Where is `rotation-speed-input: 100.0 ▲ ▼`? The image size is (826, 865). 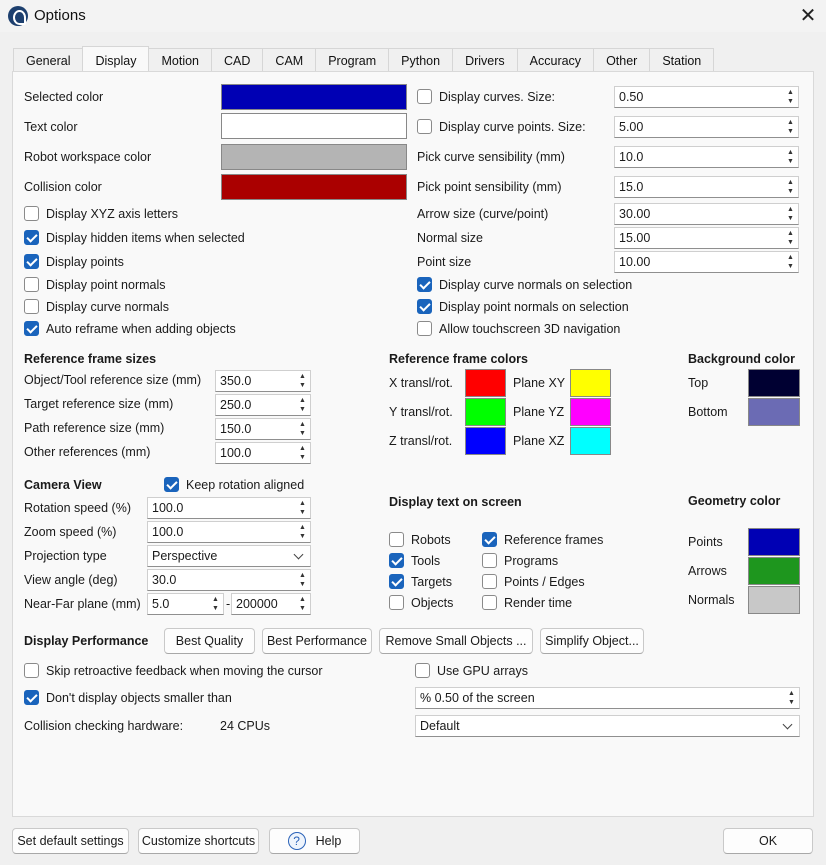 rotation-speed-input: 100.0 ▲ ▼ is located at coordinates (229, 508).